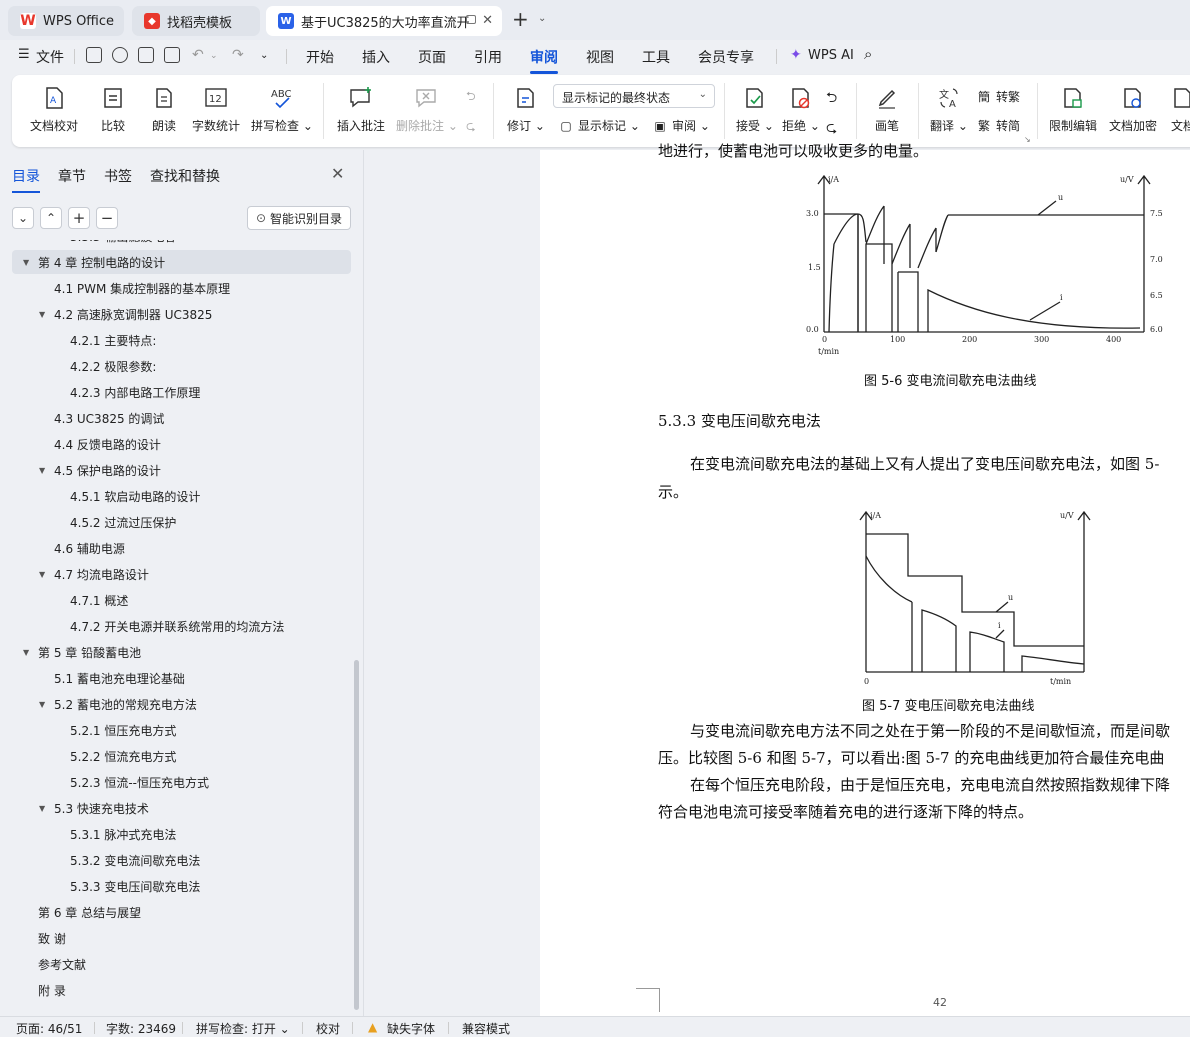  Describe the element at coordinates (164, 109) in the screenshot. I see `read-aloud-button: 朗读` at that location.